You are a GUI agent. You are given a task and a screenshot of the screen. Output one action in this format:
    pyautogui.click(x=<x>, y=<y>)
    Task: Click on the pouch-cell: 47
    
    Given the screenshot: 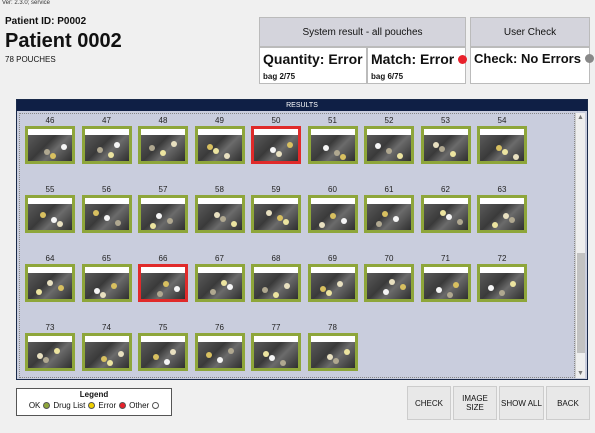 What is the action you would take?
    pyautogui.click(x=106, y=139)
    